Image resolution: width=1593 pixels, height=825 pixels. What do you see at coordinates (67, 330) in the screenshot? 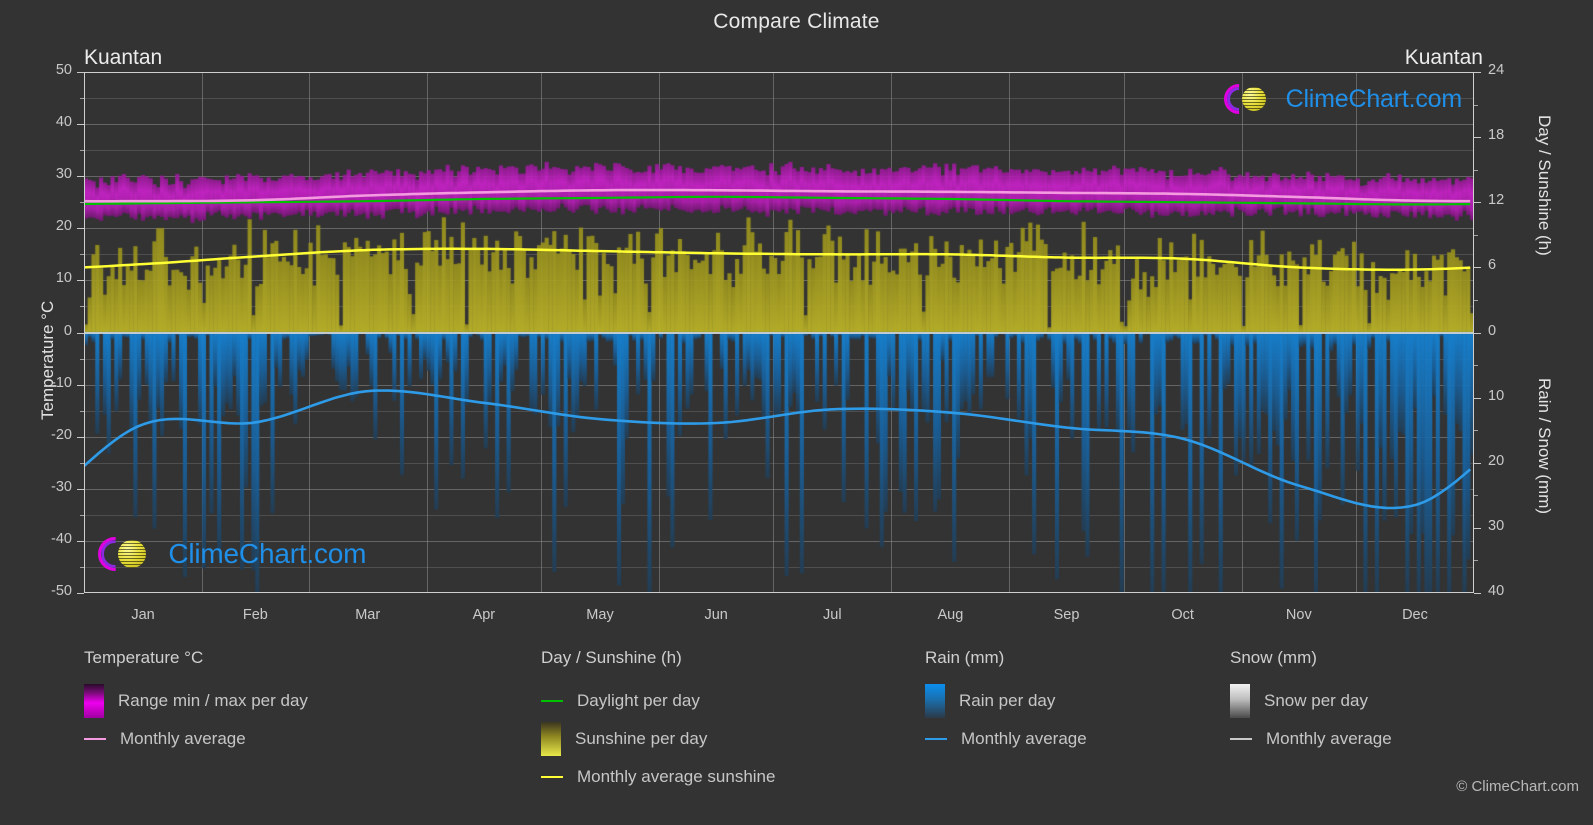
I see `left-axis-tick-label: 0` at bounding box center [67, 330].